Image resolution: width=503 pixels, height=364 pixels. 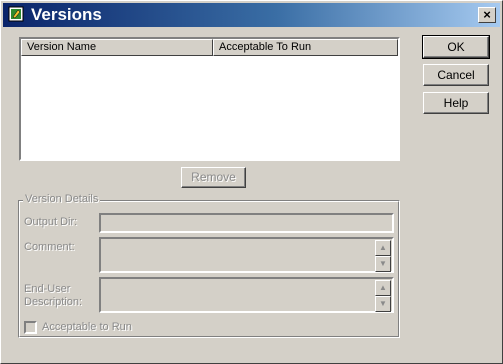 I want to click on help-button: Help, so click(x=456, y=103).